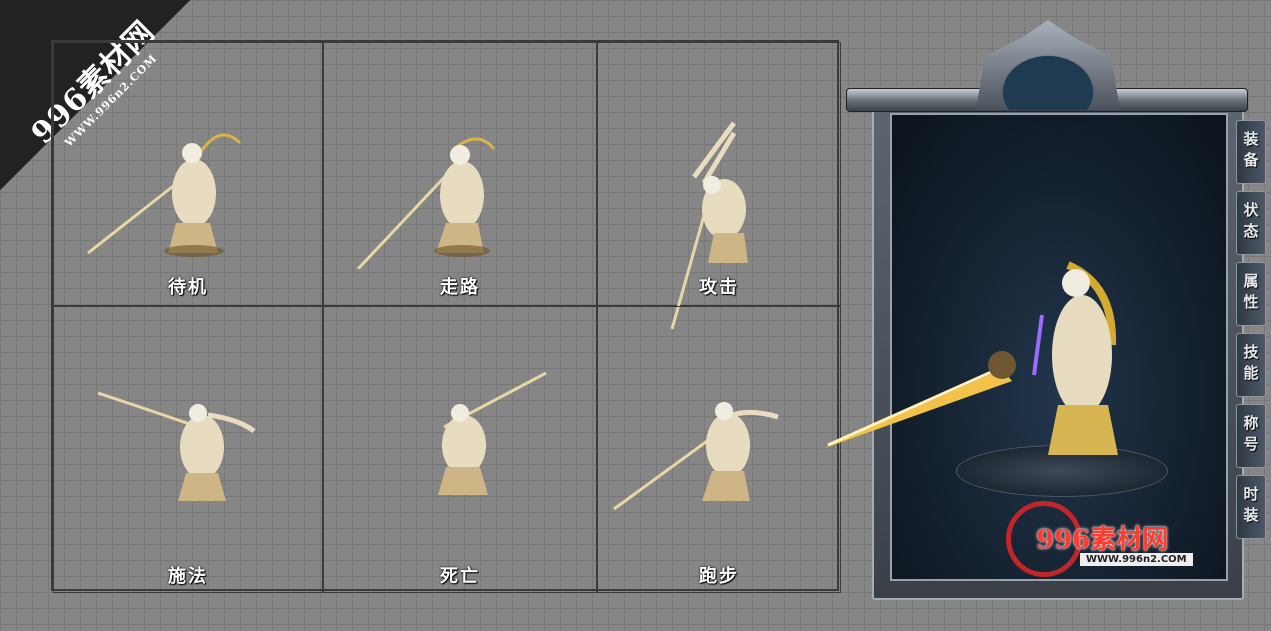 This screenshot has width=1271, height=631. Describe the element at coordinates (1251, 436) in the screenshot. I see `tab-titles: 称号` at that location.